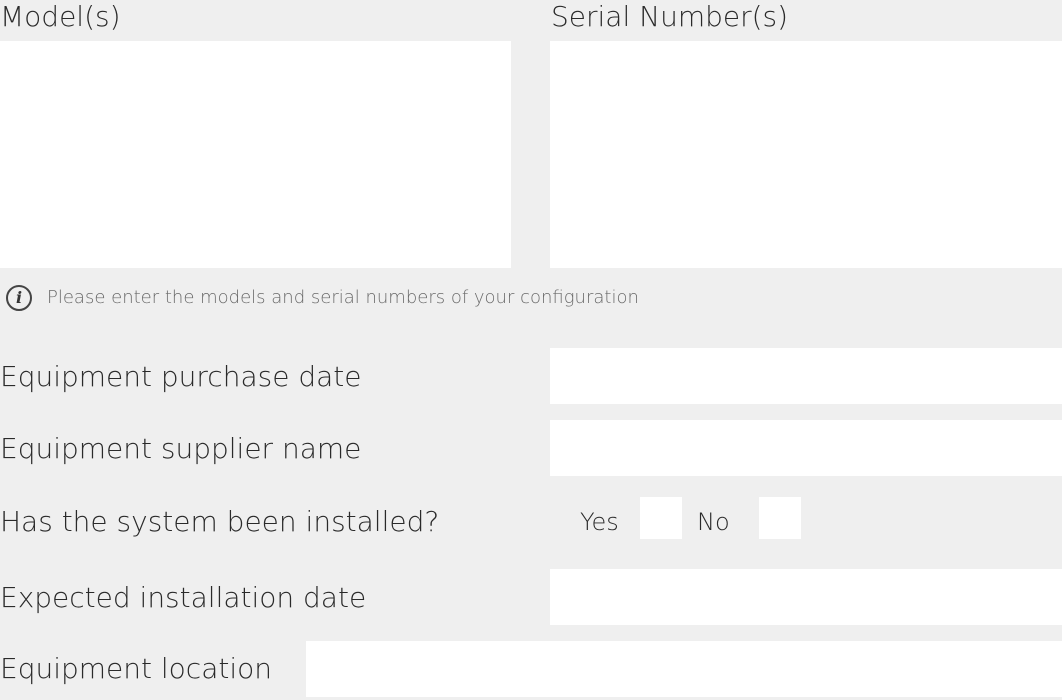  What do you see at coordinates (220, 521) in the screenshot?
I see `installed-label: Has the system been installed?` at bounding box center [220, 521].